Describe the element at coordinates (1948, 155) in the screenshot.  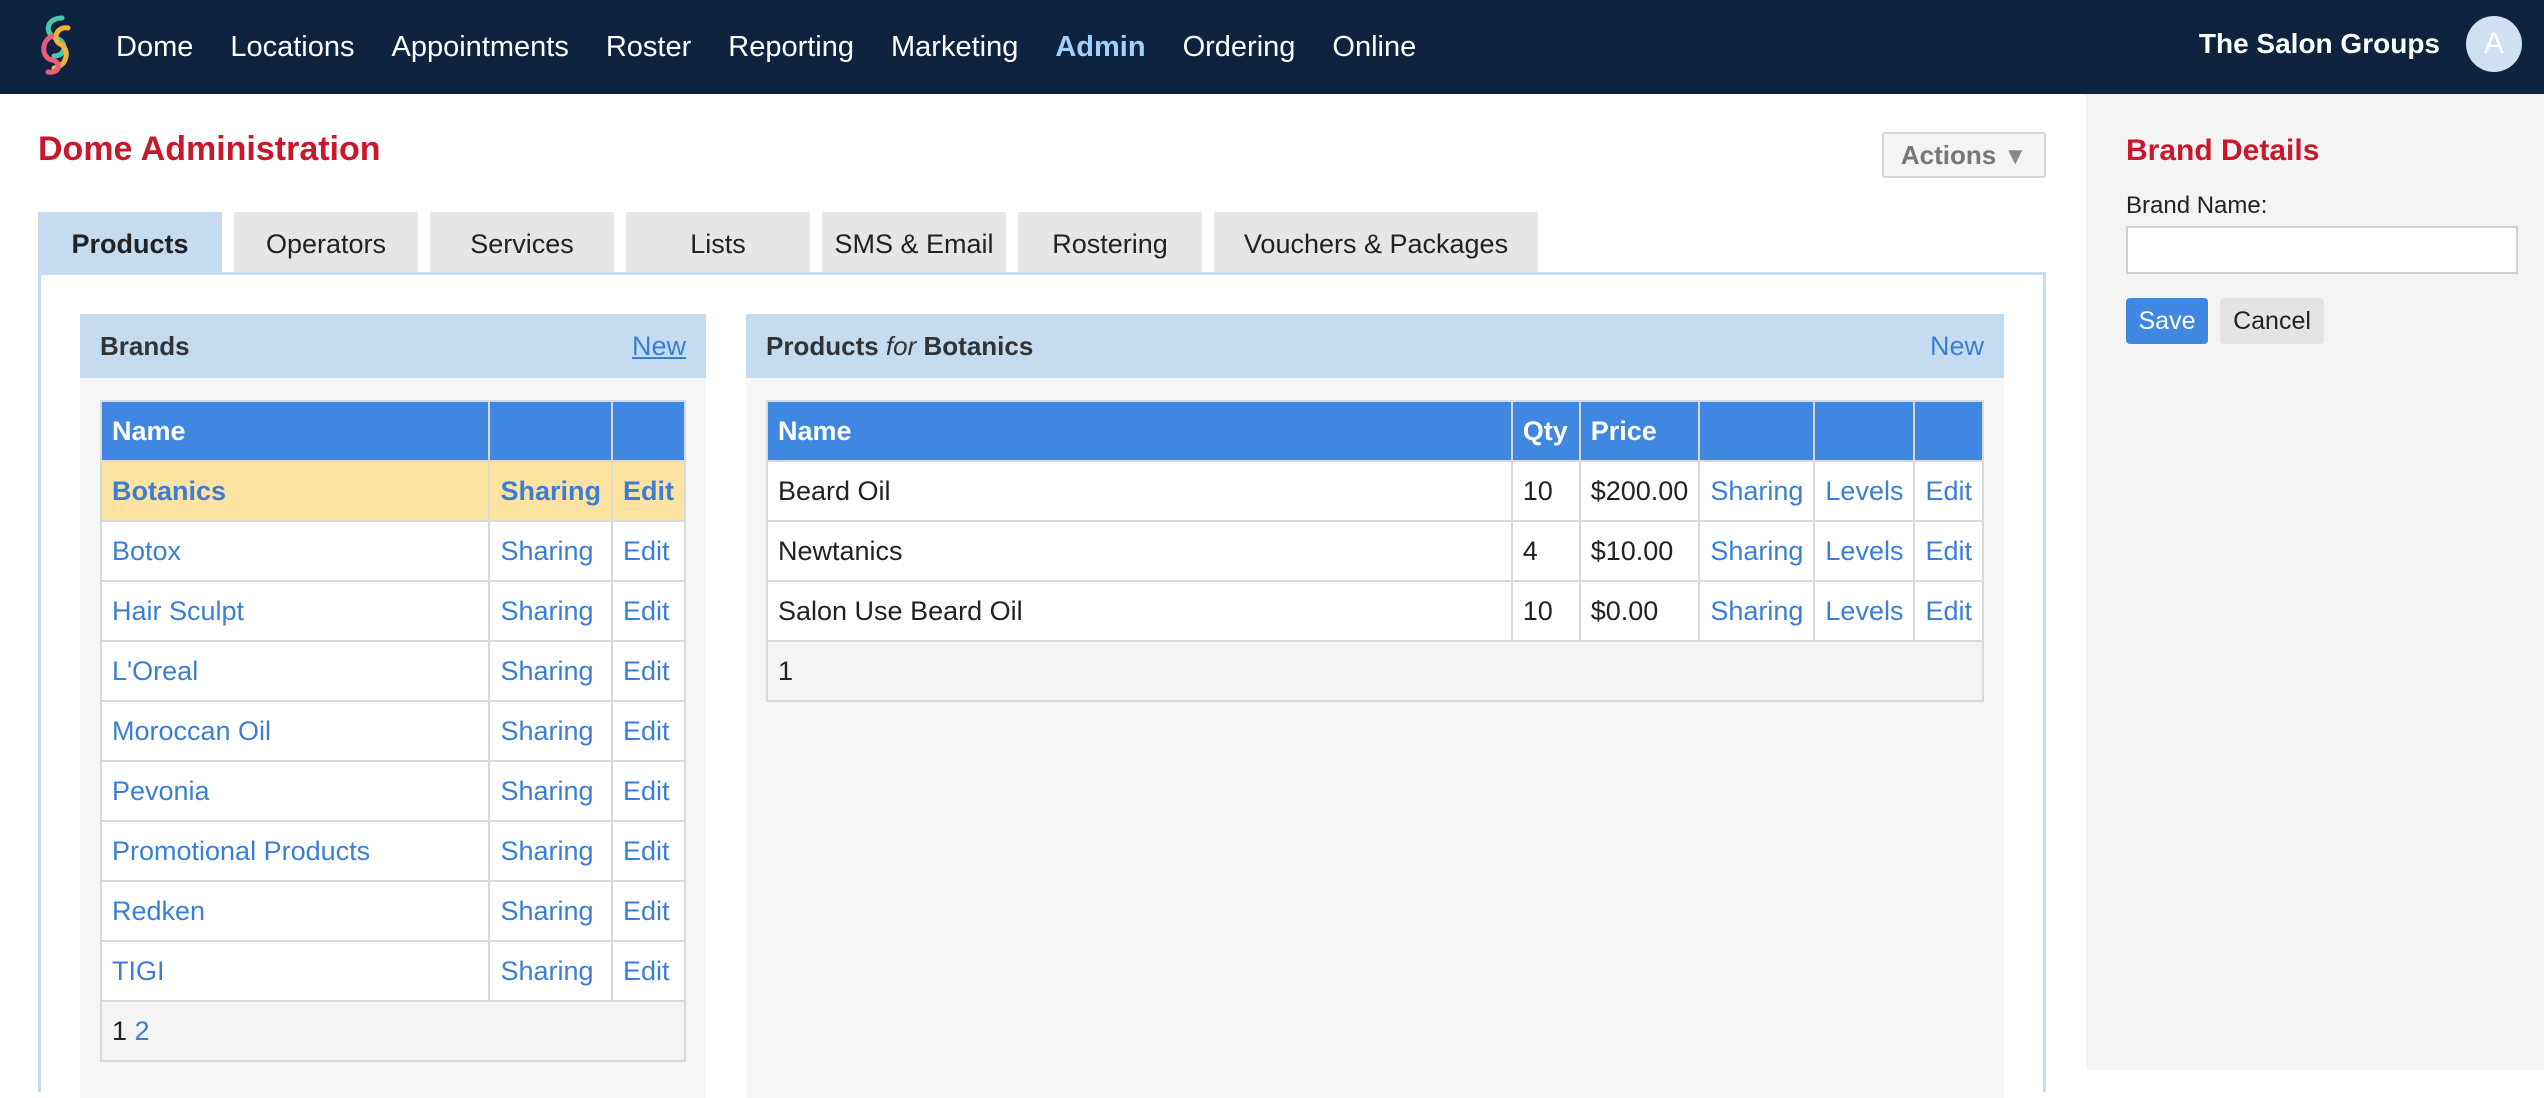
I see `actions-label: Actions` at that location.